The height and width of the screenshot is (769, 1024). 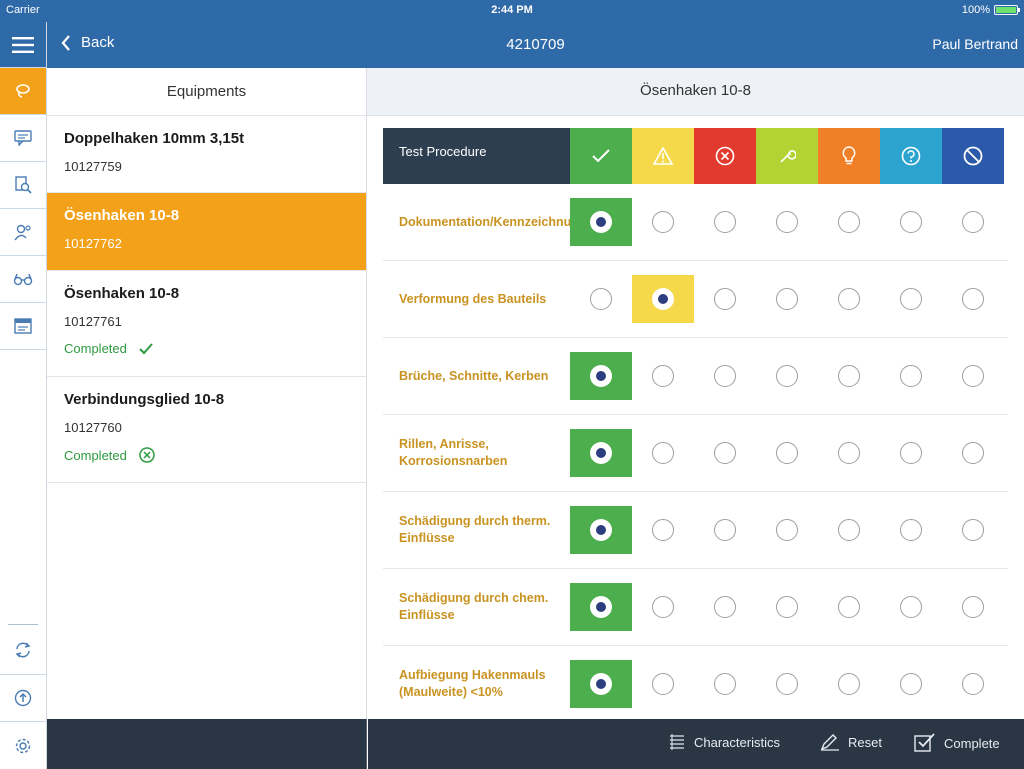 What do you see at coordinates (23, 232) in the screenshot?
I see `rail-item-user-settings` at bounding box center [23, 232].